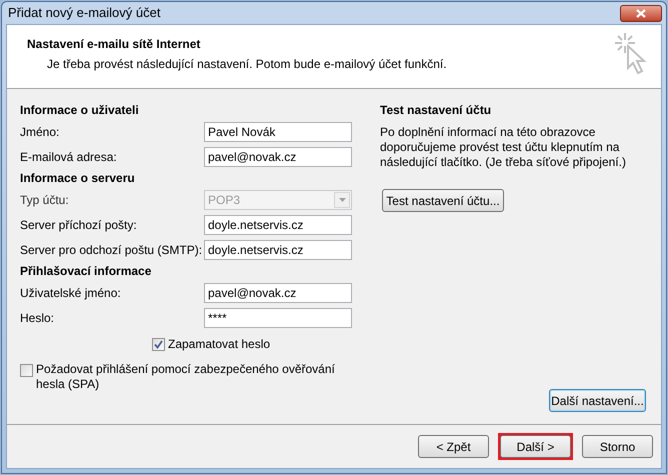  What do you see at coordinates (630, 53) in the screenshot?
I see `cursor-sparkle-icon` at bounding box center [630, 53].